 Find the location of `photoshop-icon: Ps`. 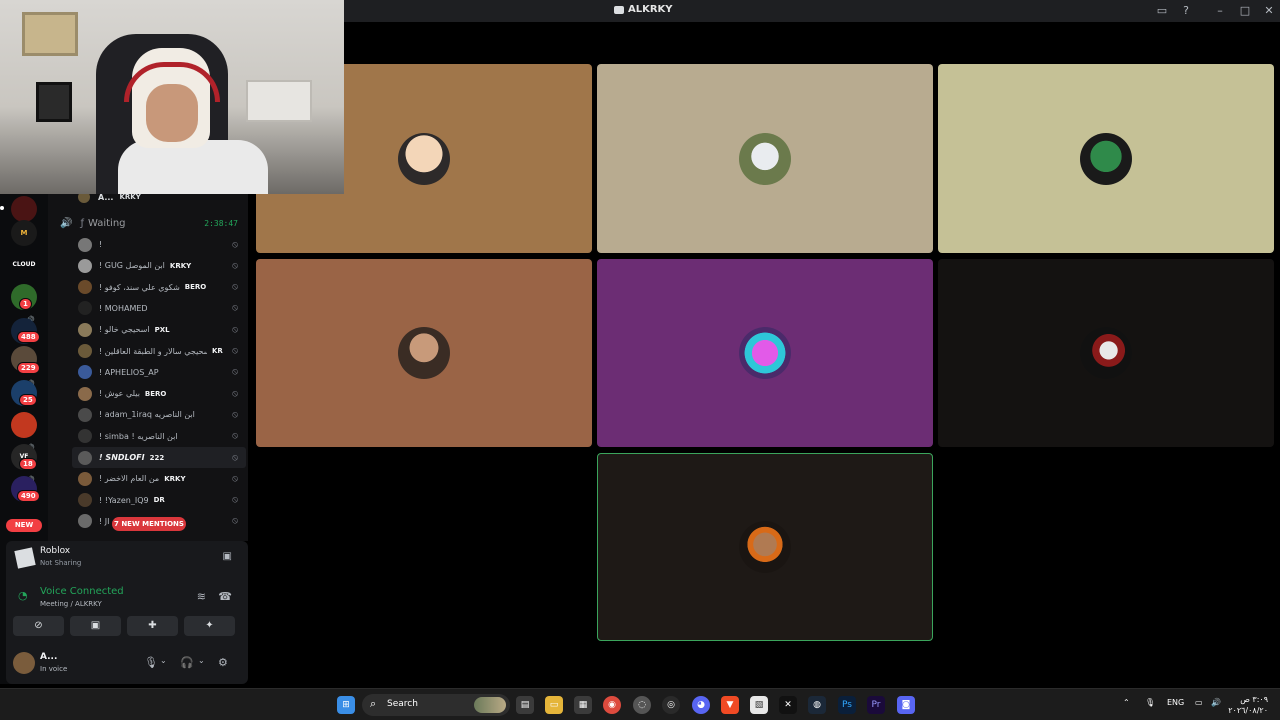

photoshop-icon: Ps is located at coordinates (847, 705).